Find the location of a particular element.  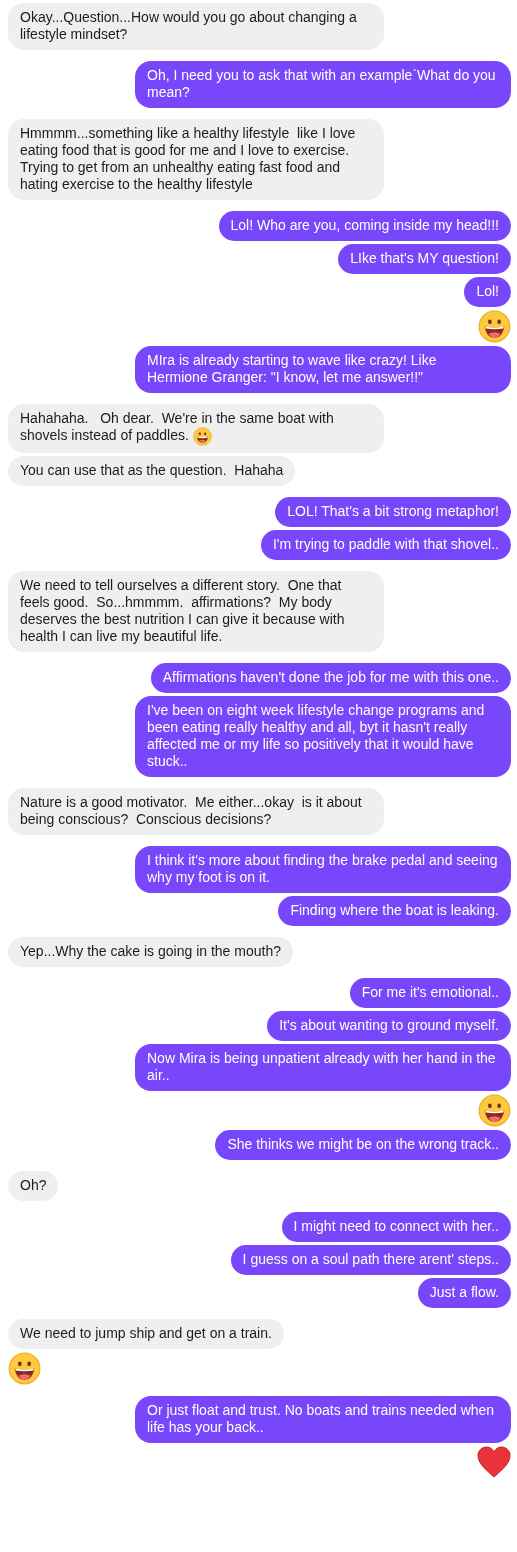

message-bubble: Affirmations haven't done the job for me with this one.. is located at coordinates (330, 678).